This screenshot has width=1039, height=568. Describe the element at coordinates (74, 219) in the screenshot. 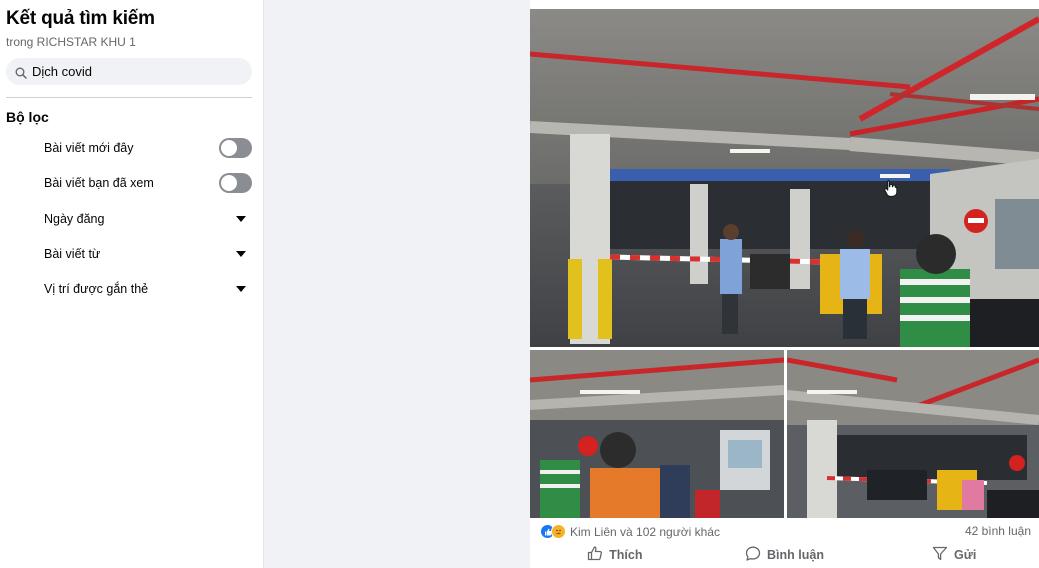

I see `filter-label: Ngày đăng` at that location.